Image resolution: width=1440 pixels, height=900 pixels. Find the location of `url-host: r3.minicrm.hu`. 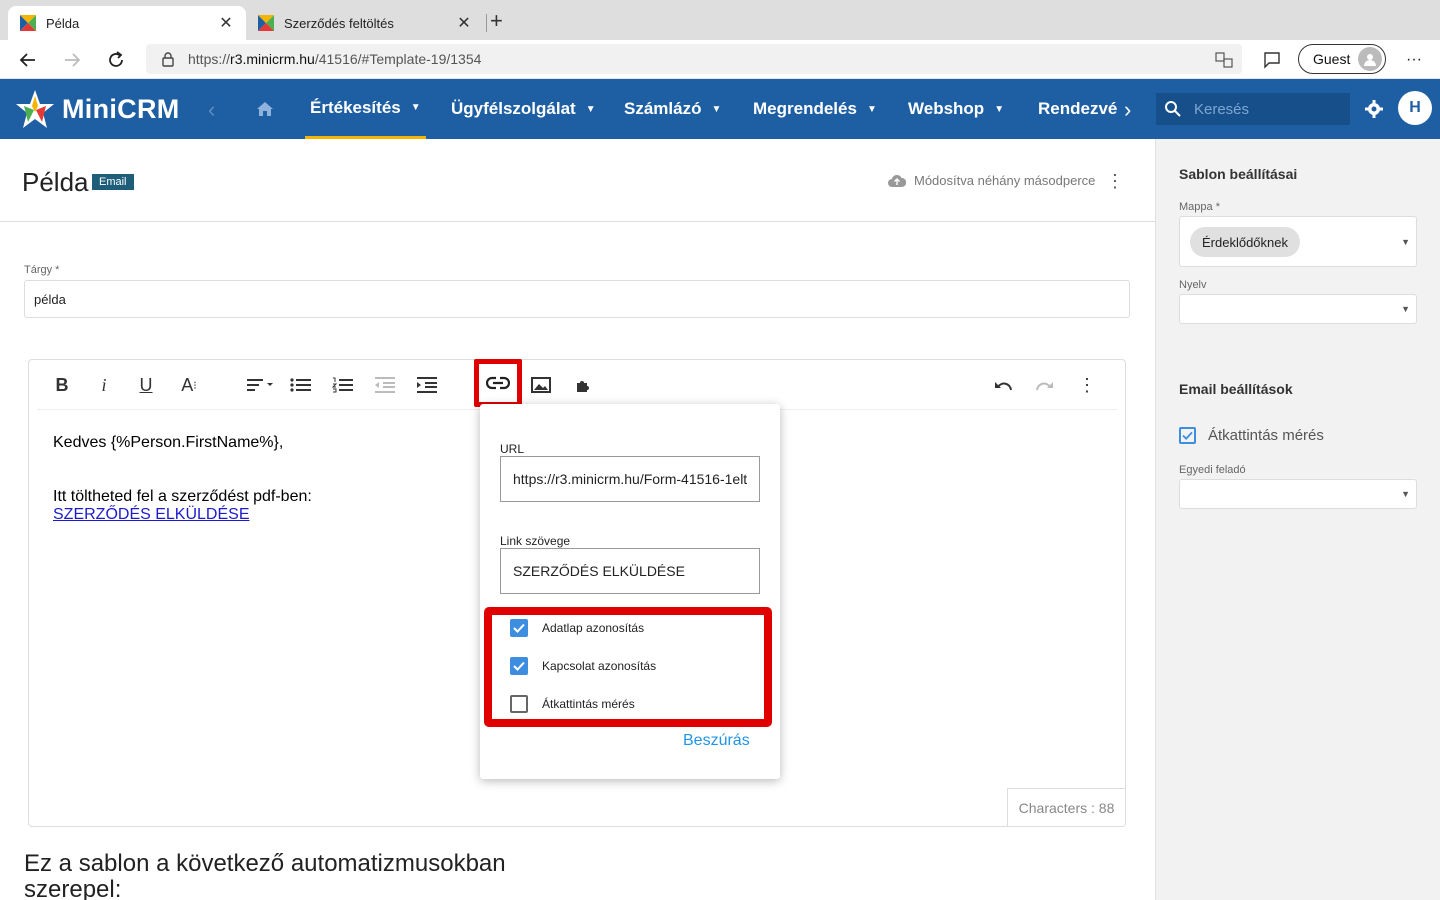

url-host: r3.minicrm.hu is located at coordinates (272, 59).